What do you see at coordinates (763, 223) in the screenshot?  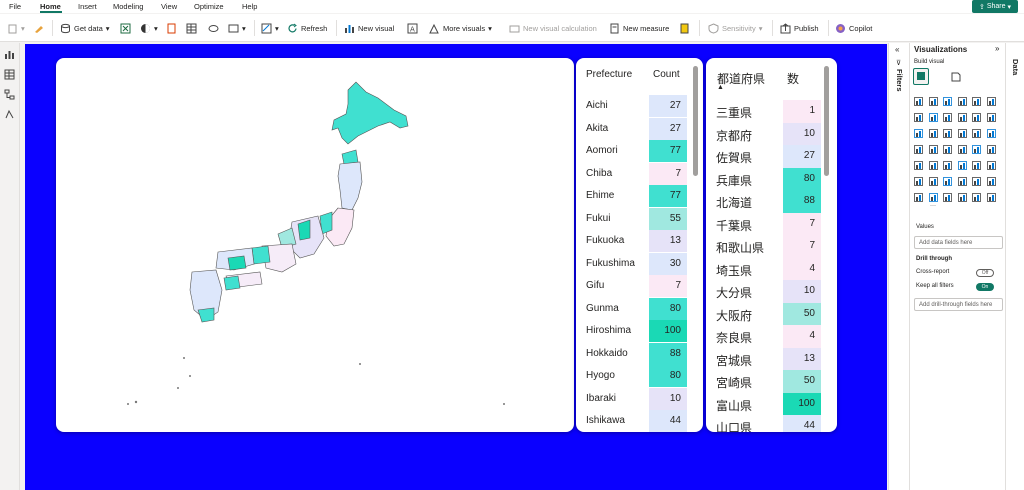 I see `table-row: 千葉県 7` at bounding box center [763, 223].